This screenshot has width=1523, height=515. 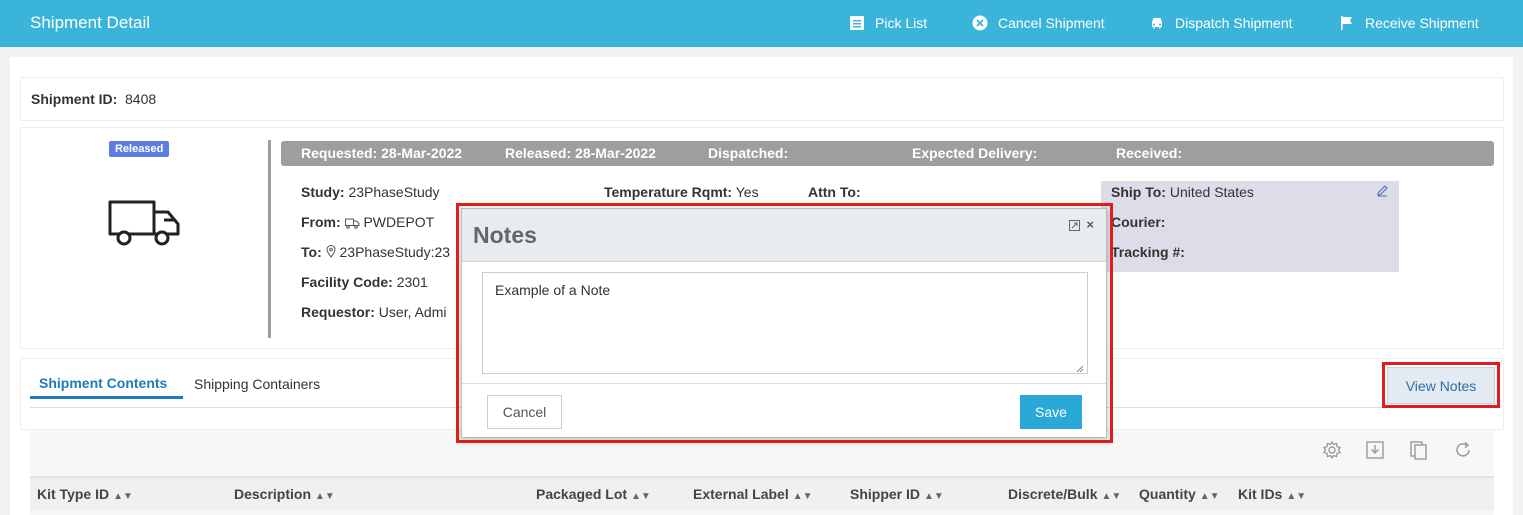 I want to click on temperature-value: Yes, so click(x=747, y=192).